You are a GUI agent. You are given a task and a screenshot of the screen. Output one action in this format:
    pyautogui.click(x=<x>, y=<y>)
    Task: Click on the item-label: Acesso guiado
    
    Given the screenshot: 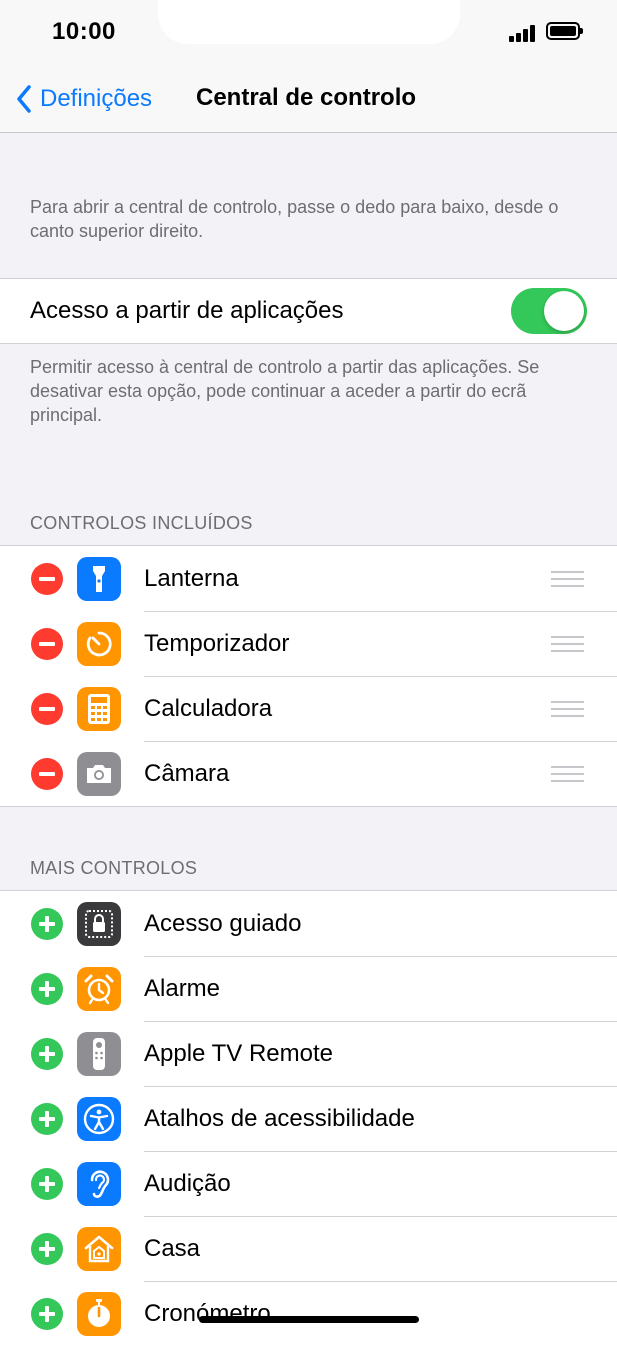 What is the action you would take?
    pyautogui.click(x=223, y=923)
    